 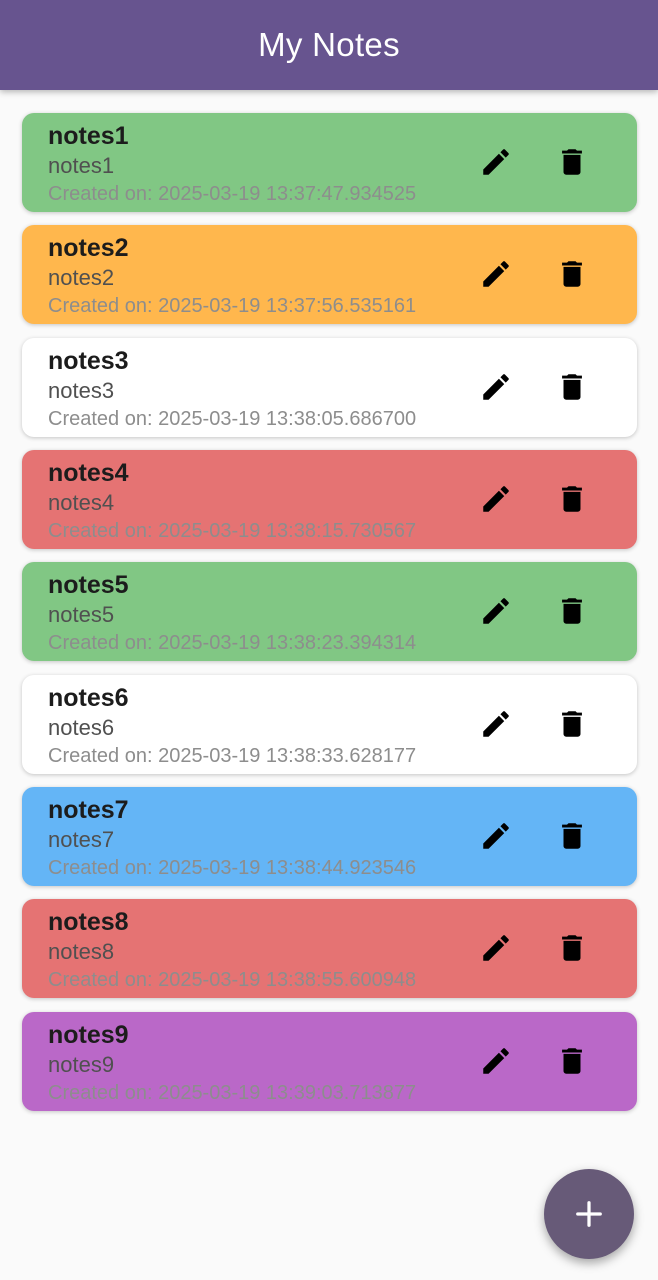 I want to click on note-content: notes7, so click(x=81, y=839).